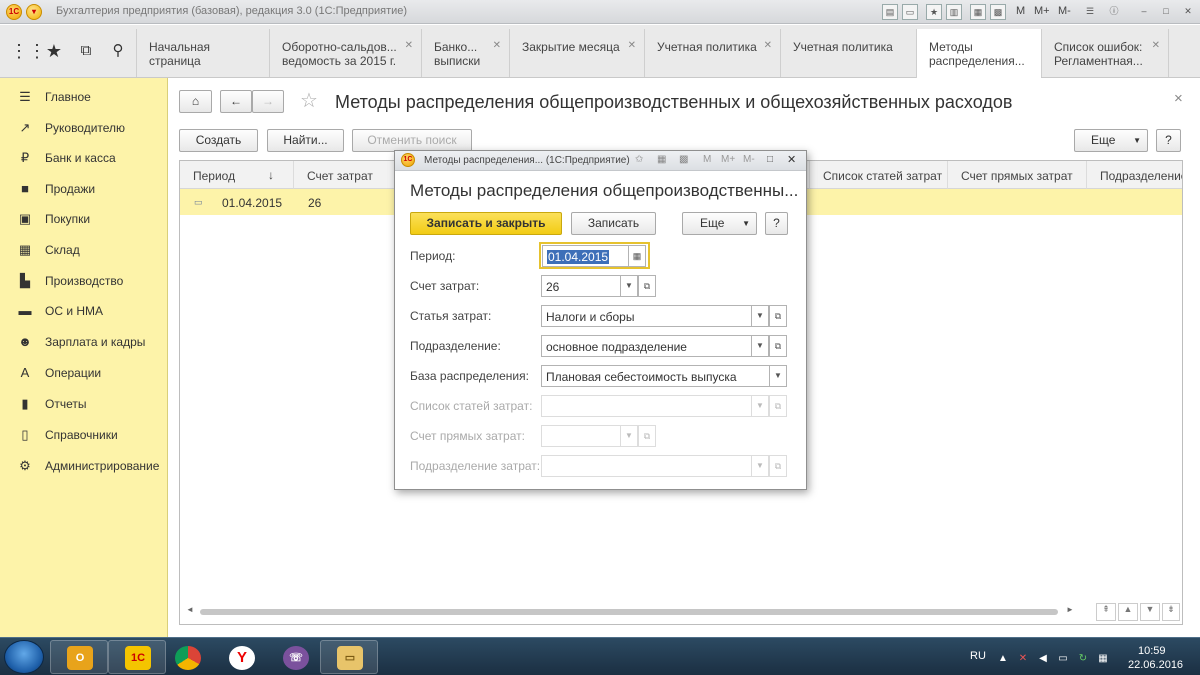 The image size is (1200, 675). I want to click on info-icon: ⓘ, so click(1114, 12).